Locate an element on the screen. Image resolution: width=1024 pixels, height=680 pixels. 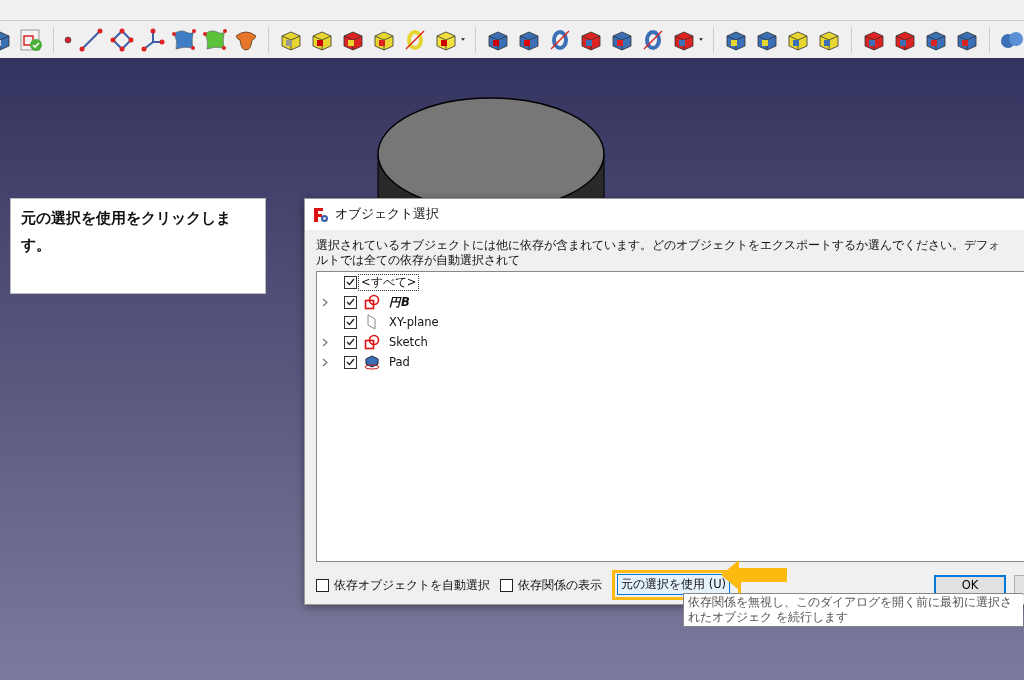
tree-item: <すべて> is located at coordinates (389, 282).